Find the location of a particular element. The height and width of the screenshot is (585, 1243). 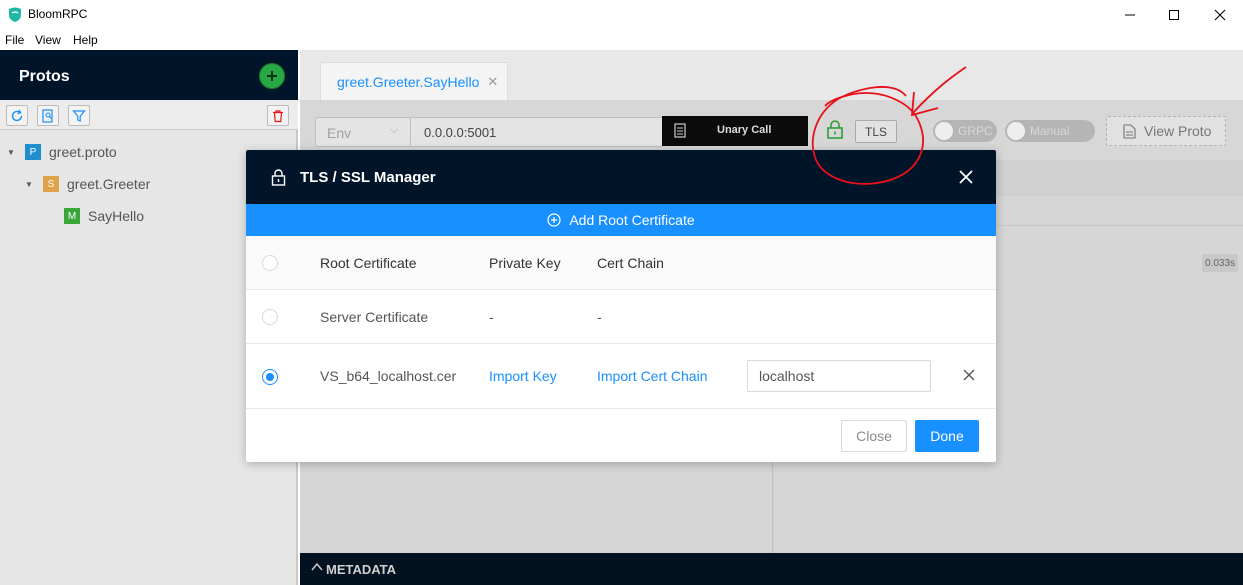

modal-footer: Close Done is located at coordinates (621, 435).